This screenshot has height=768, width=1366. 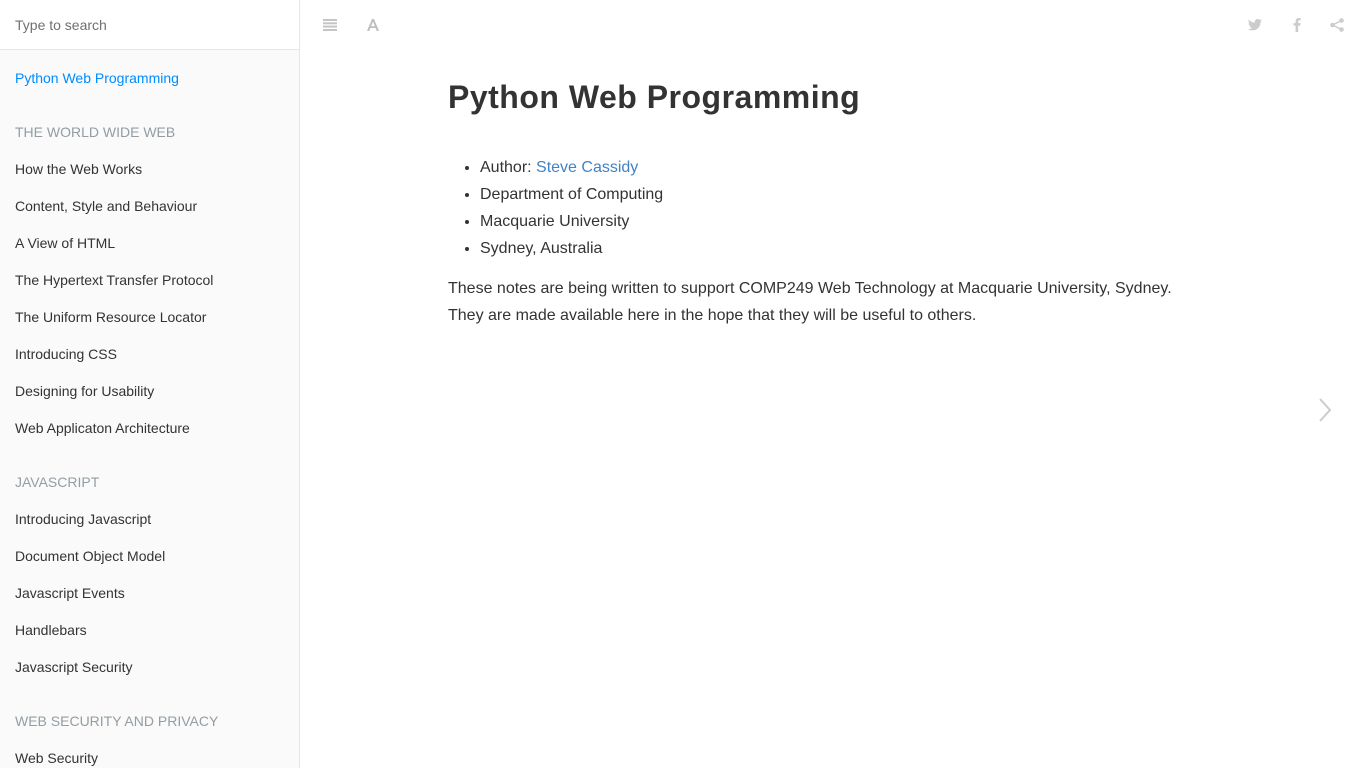 What do you see at coordinates (149, 519) in the screenshot?
I see `sidebar-item: Introducing Javascript` at bounding box center [149, 519].